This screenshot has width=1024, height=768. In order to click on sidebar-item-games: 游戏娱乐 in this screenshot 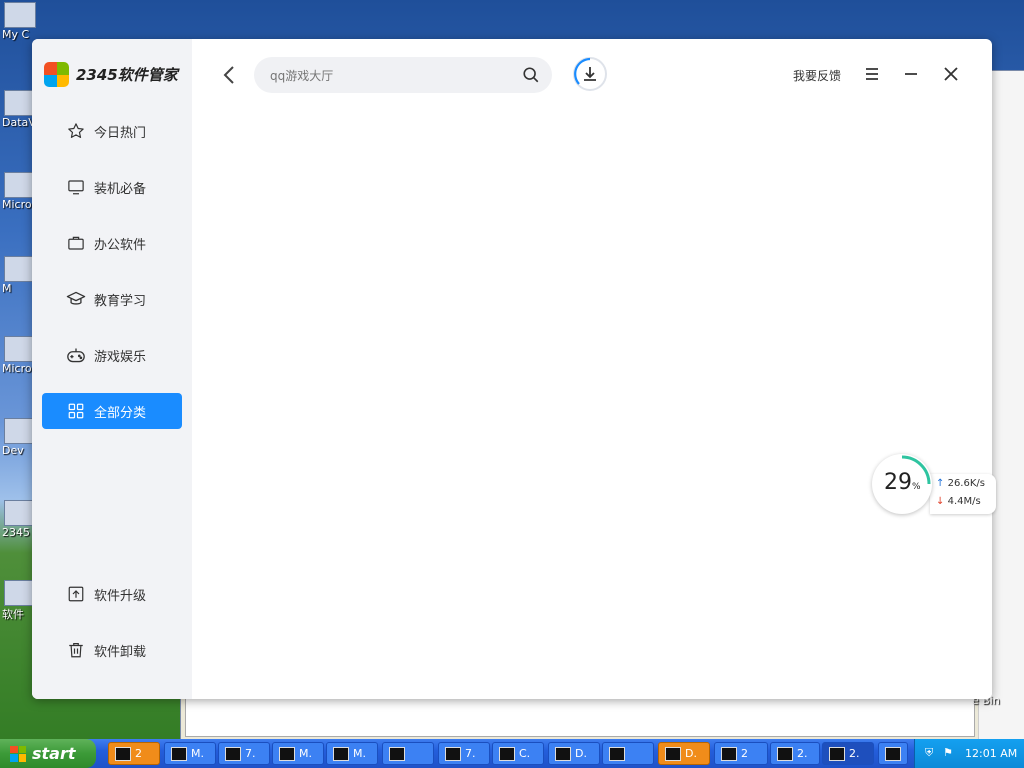, I will do `click(112, 355)`.